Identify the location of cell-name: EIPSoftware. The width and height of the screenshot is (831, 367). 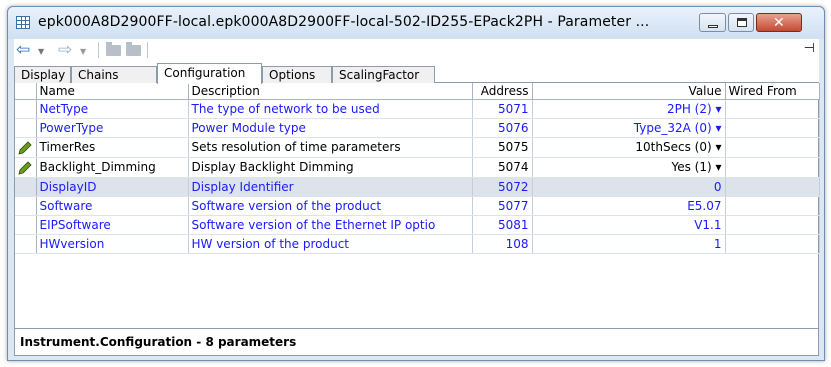
(112, 225).